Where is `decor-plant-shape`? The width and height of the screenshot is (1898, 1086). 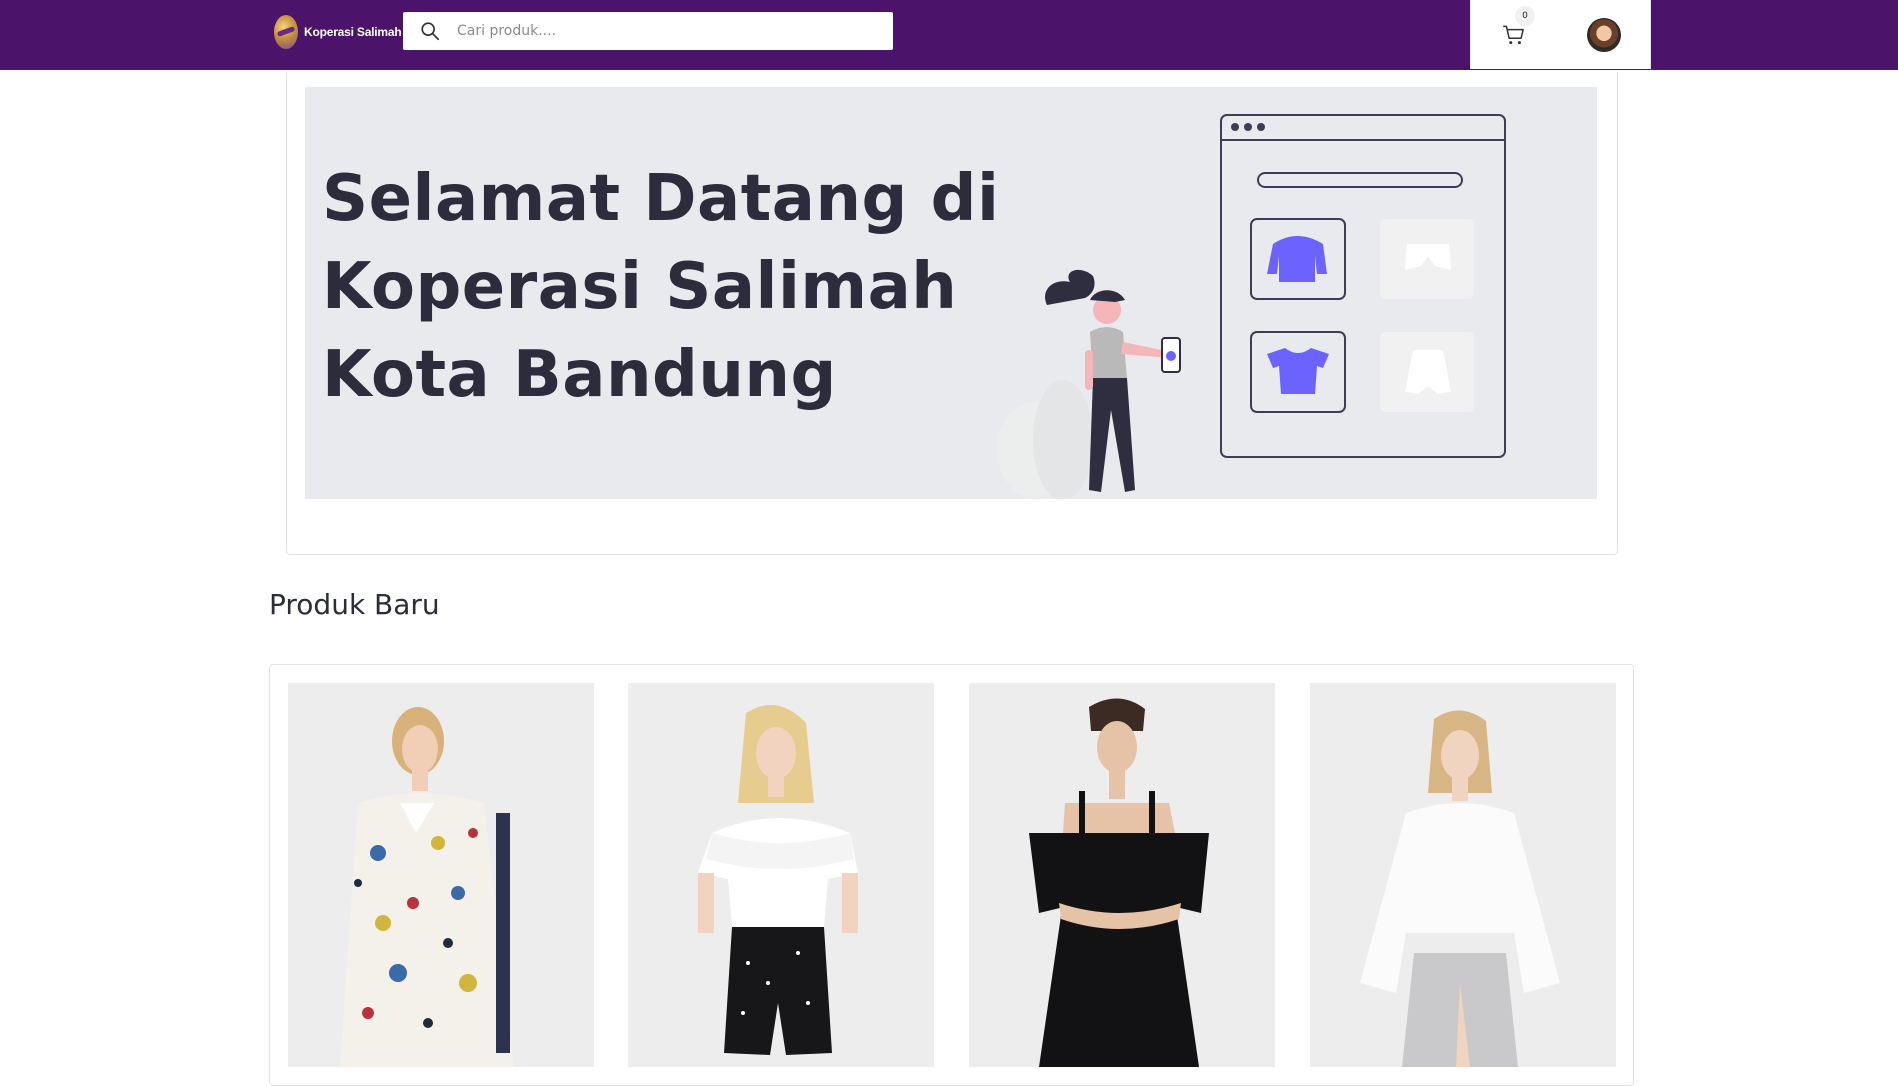 decor-plant-shape is located at coordinates (1063, 439).